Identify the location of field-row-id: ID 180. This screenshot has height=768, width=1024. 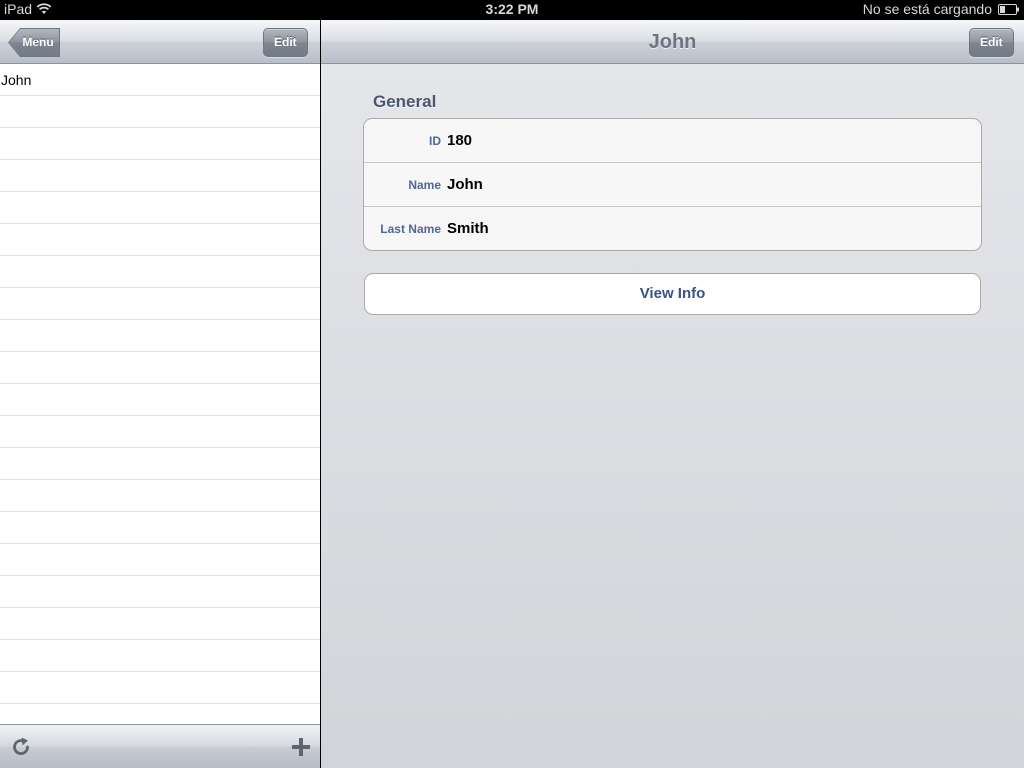
(672, 141).